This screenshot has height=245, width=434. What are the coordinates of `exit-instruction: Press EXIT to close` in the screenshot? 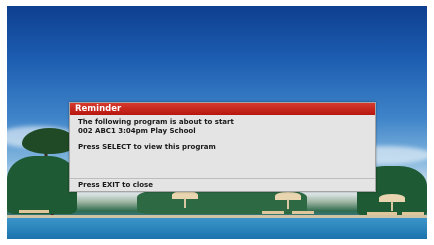 It's located at (222, 184).